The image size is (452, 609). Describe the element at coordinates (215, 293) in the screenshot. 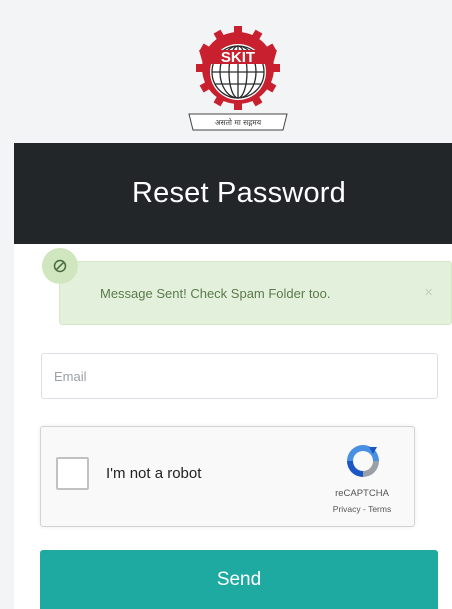

I see `alert-message: Message Sent! Check Spam Folder too.` at that location.